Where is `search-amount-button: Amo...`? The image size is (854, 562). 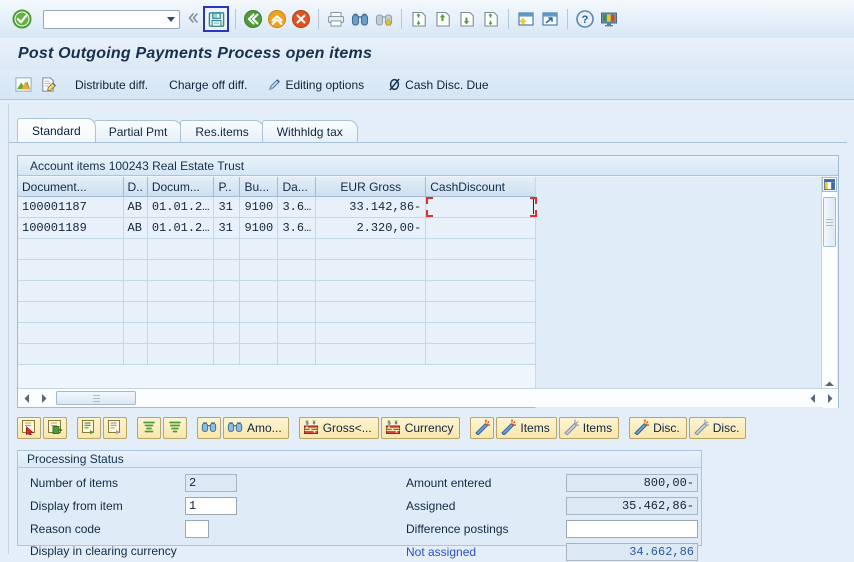 search-amount-button: Amo... is located at coordinates (256, 428).